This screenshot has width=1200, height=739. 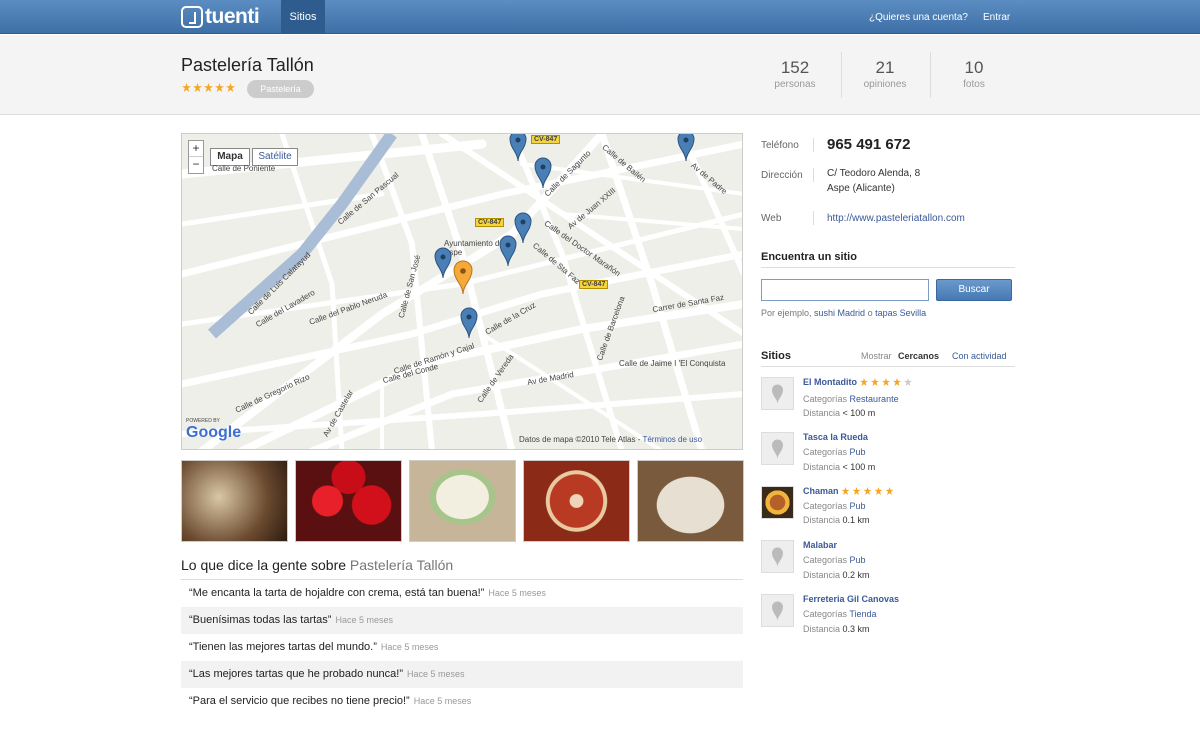 I want to click on tab-activity: Con actividad, so click(x=979, y=356).